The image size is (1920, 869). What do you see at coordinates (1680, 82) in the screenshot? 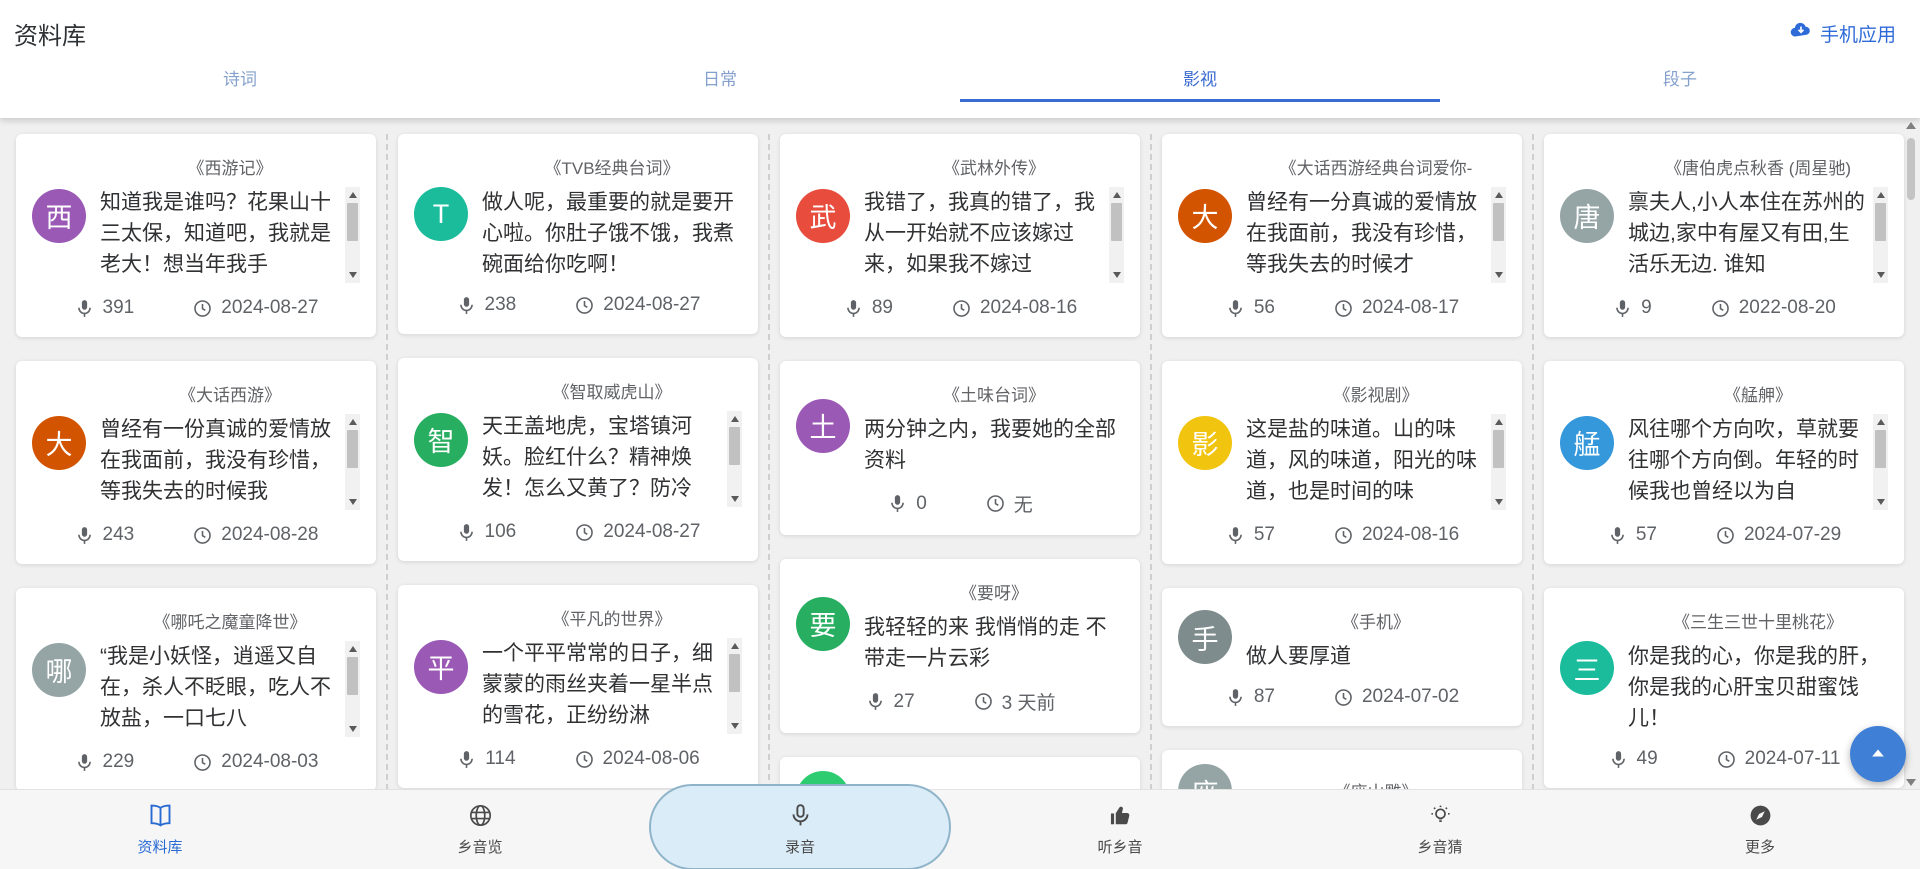
I see `tab-jokes: 段子` at bounding box center [1680, 82].